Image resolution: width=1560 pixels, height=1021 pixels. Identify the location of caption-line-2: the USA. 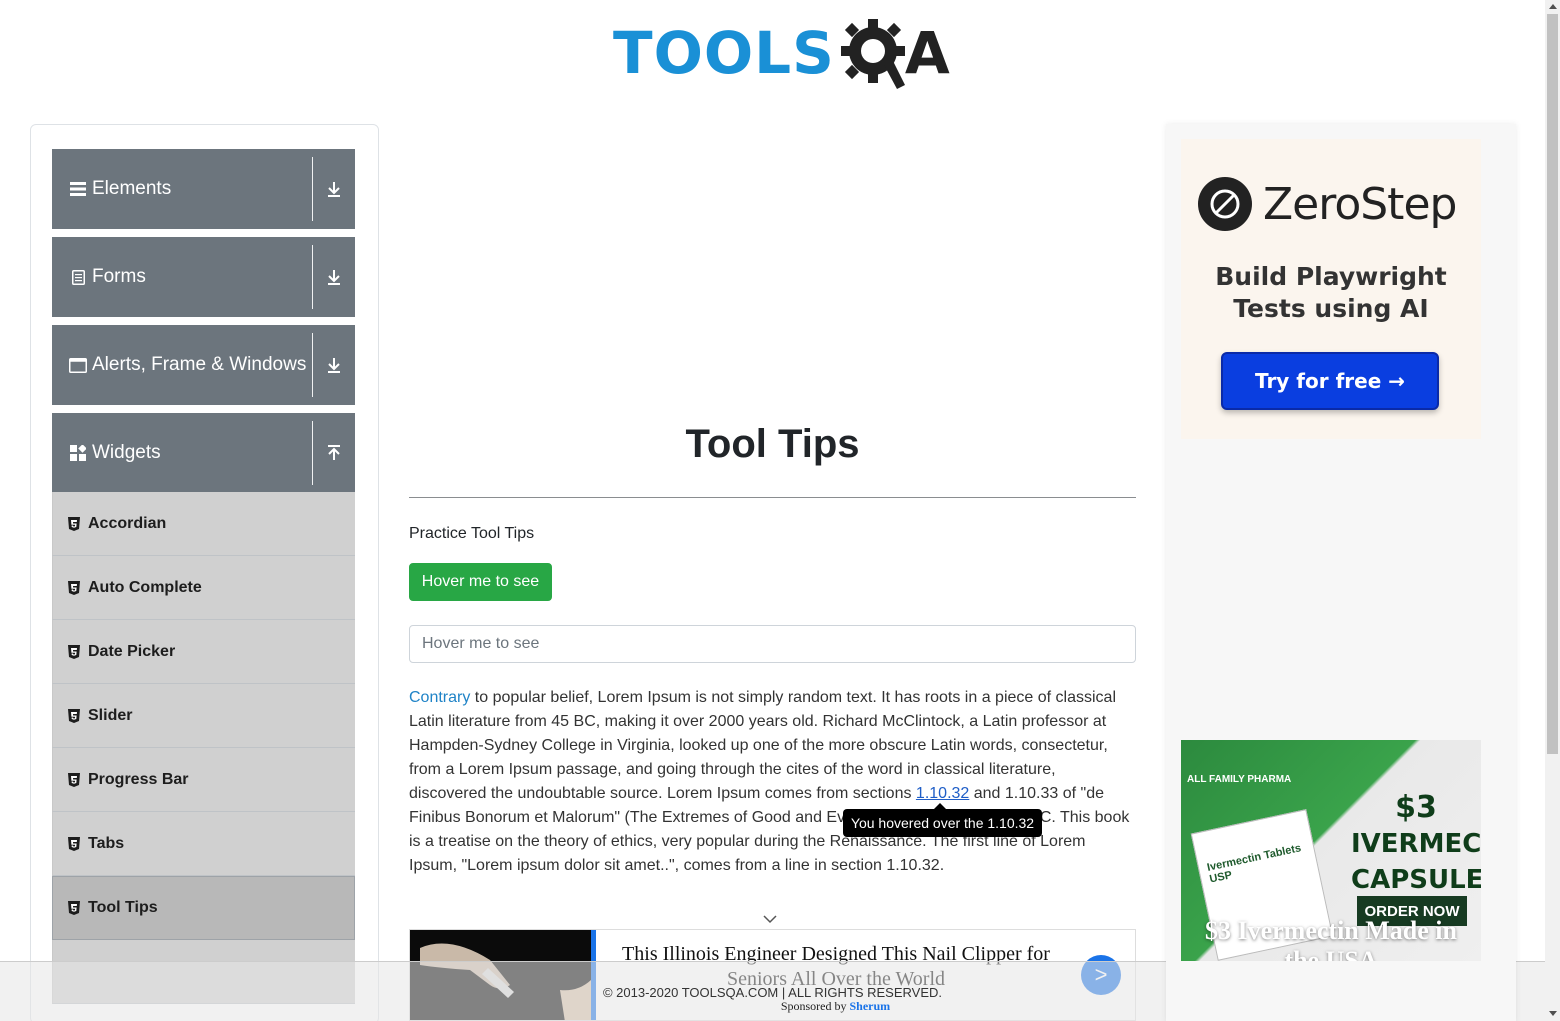
(1331, 953).